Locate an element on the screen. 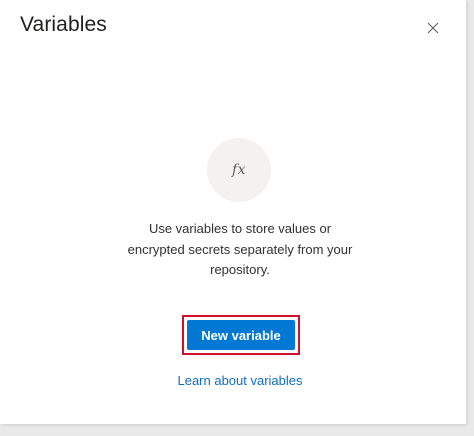 The height and width of the screenshot is (436, 474). learn-about-variables-link: Learn about variables is located at coordinates (240, 380).